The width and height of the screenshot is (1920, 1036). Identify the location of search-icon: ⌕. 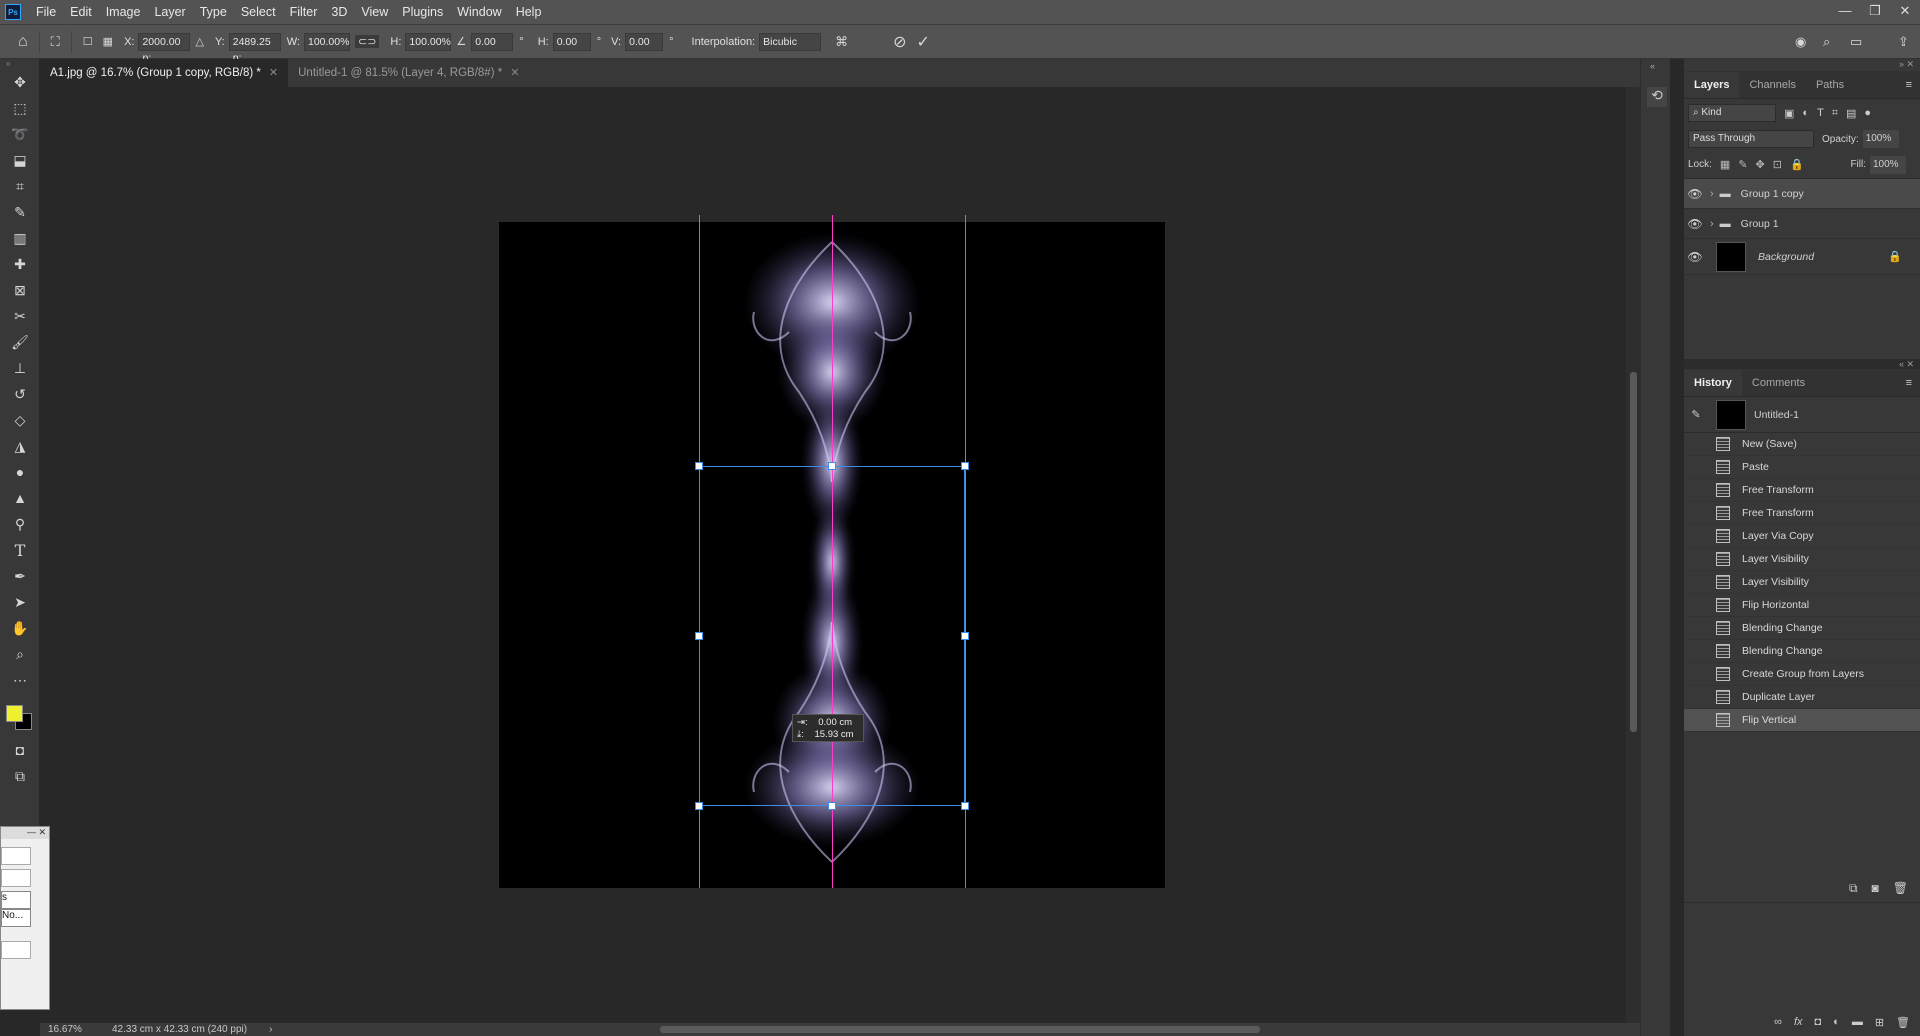
(1826, 42).